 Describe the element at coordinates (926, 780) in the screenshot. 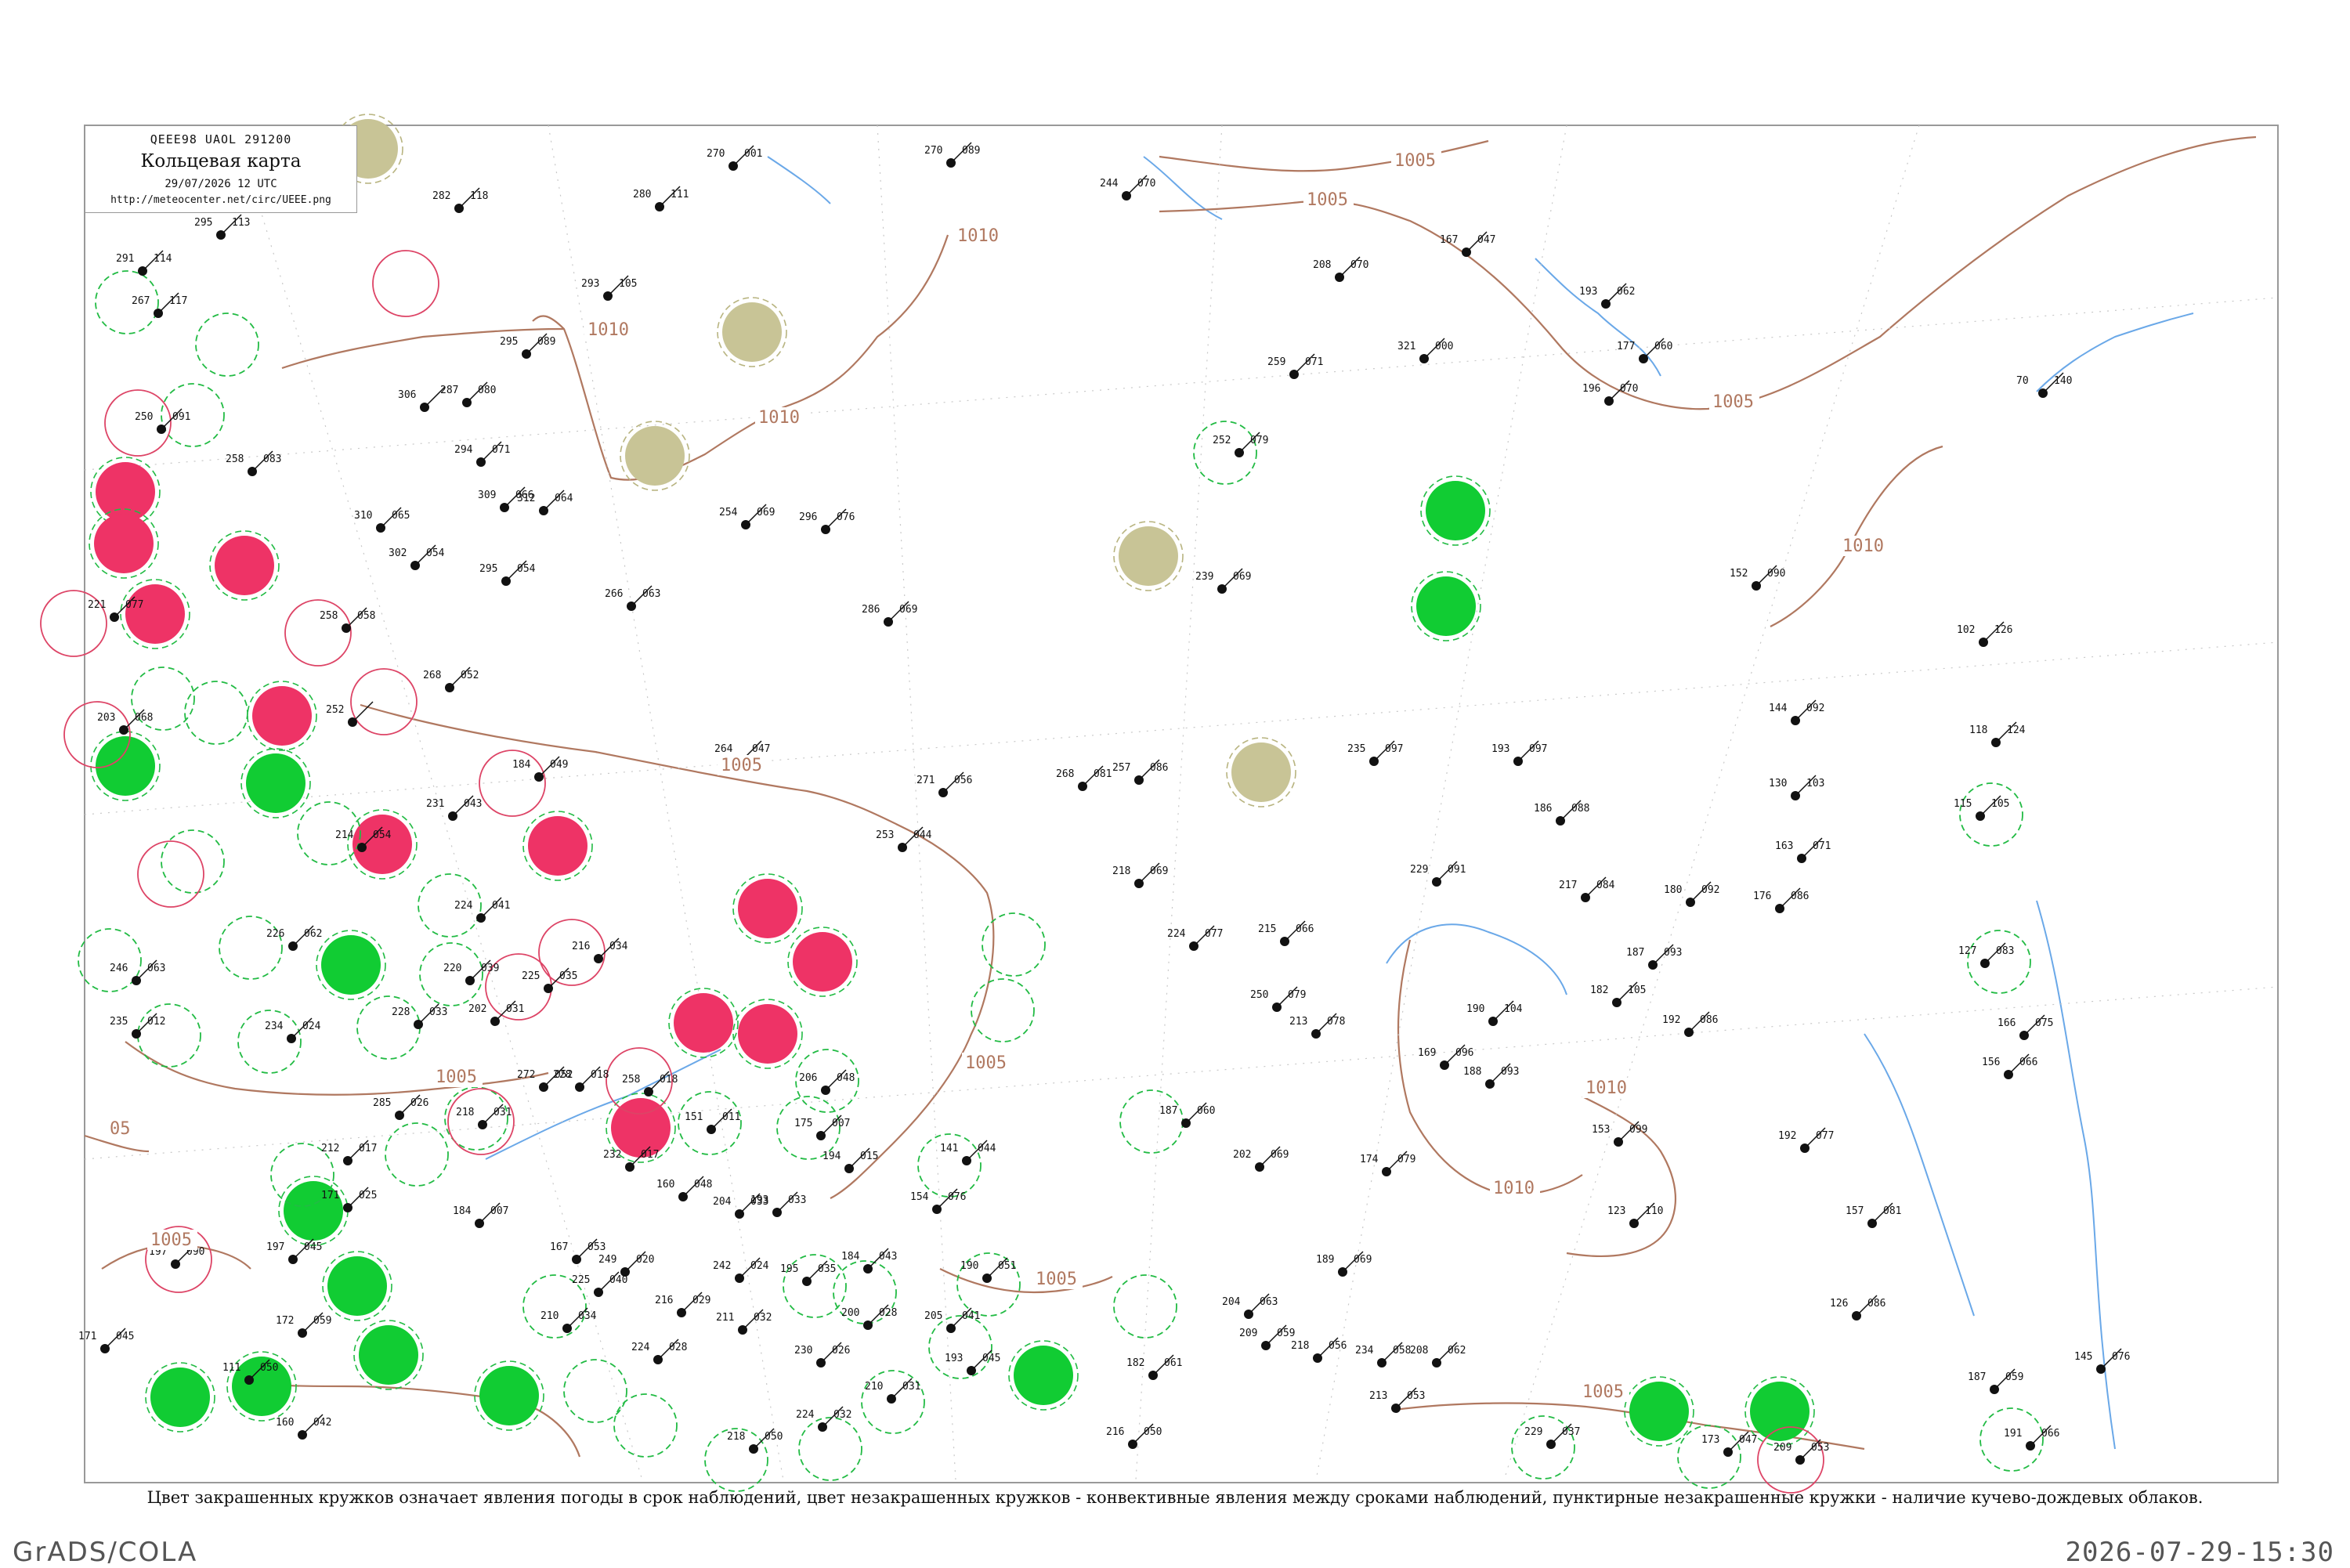

I see `station-value-left: 271` at that location.